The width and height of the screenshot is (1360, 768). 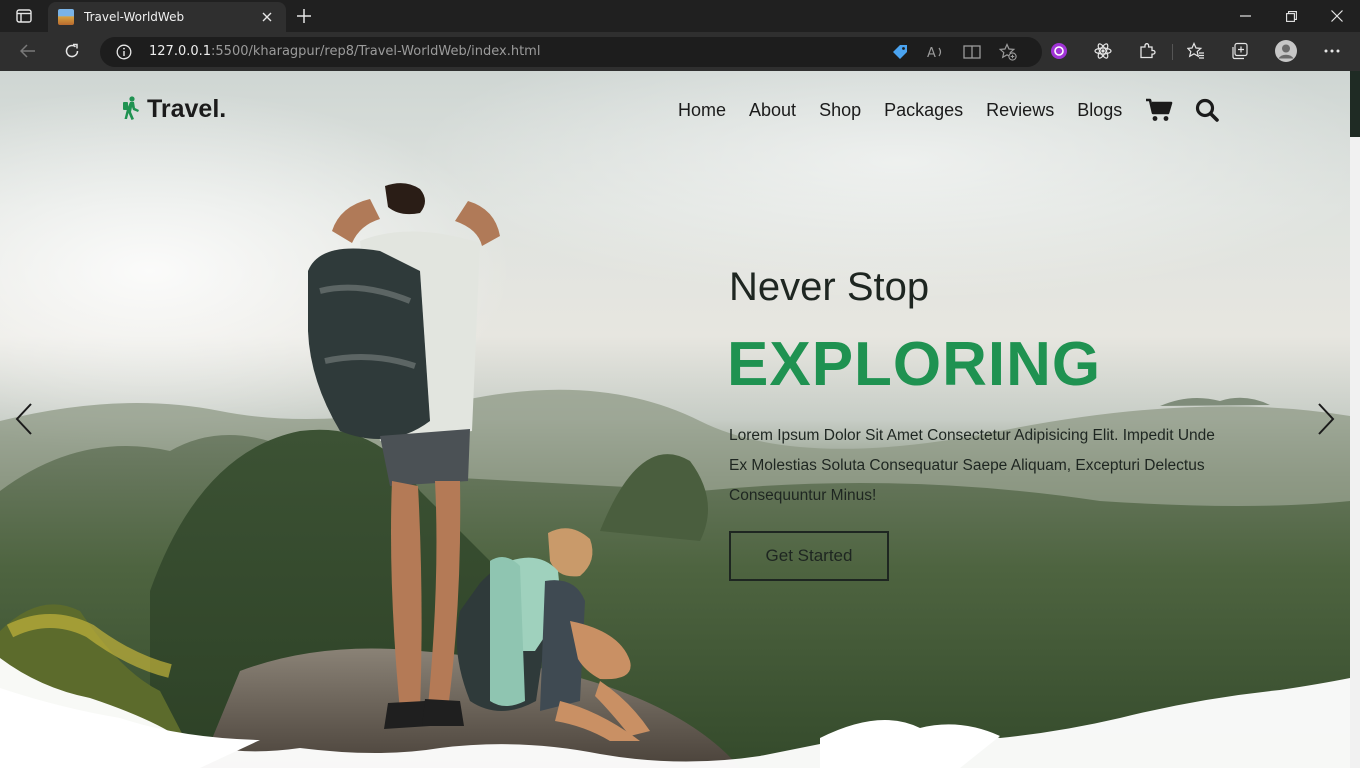 What do you see at coordinates (1020, 110) in the screenshot?
I see `nav-reviews: Reviews` at bounding box center [1020, 110].